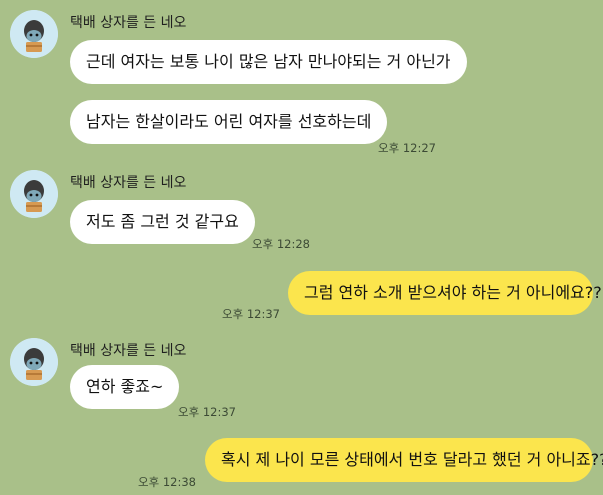  What do you see at coordinates (445, 293) in the screenshot?
I see `message-bubble-outgoing: 그럼 연하 소개 받으셔야 하는 거 아니에요??` at bounding box center [445, 293].